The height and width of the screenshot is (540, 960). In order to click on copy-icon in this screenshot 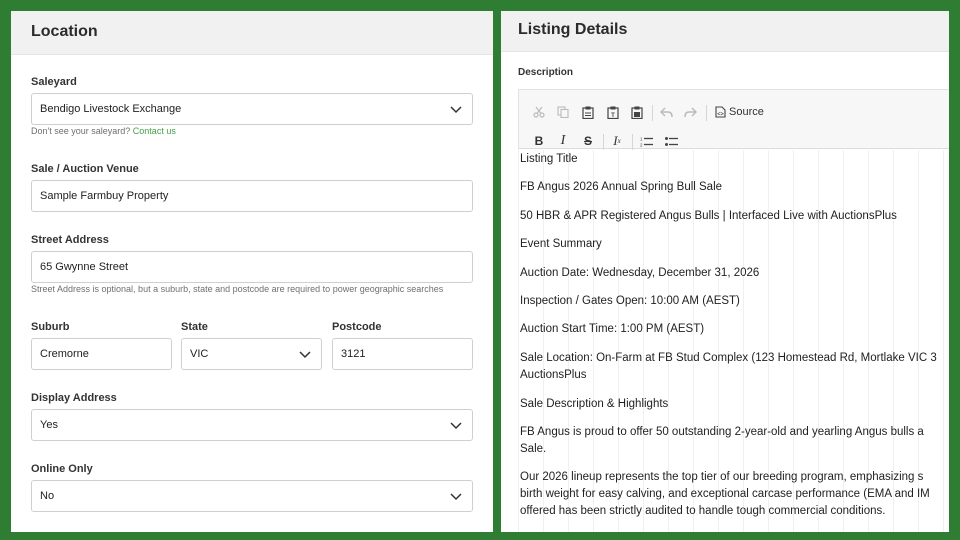, I will do `click(563, 112)`.